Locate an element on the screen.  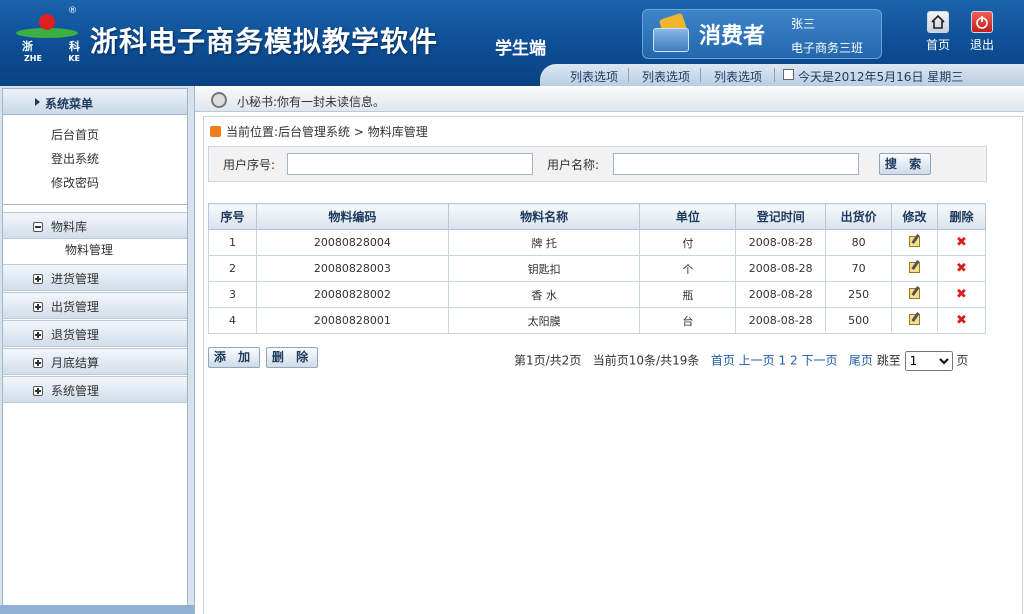
first-page-link: 首页 is located at coordinates (723, 361).